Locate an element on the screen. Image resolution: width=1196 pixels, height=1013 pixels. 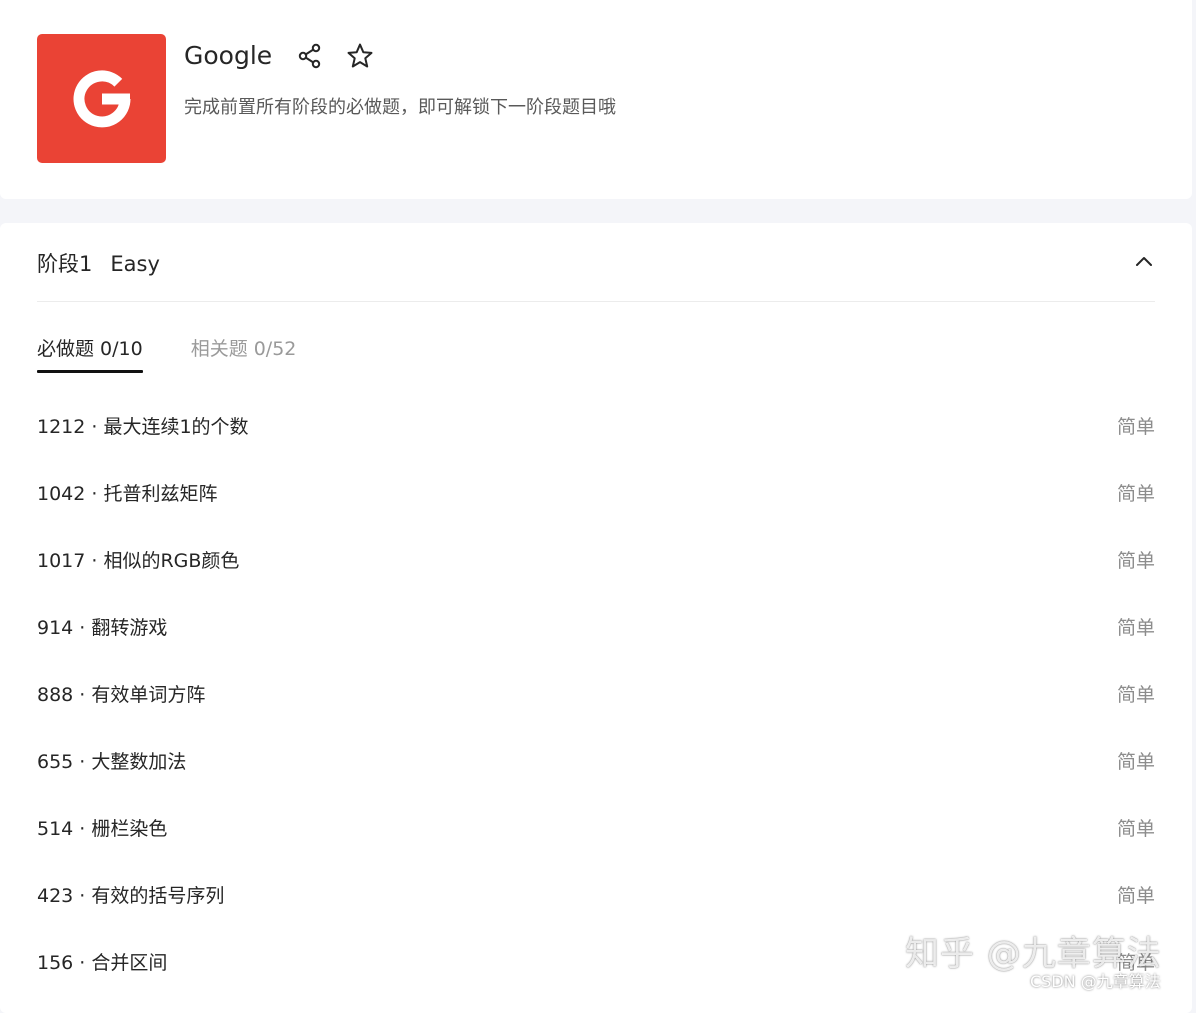
csdn-watermark: CSDN @九章算法 is located at coordinates (1095, 981).